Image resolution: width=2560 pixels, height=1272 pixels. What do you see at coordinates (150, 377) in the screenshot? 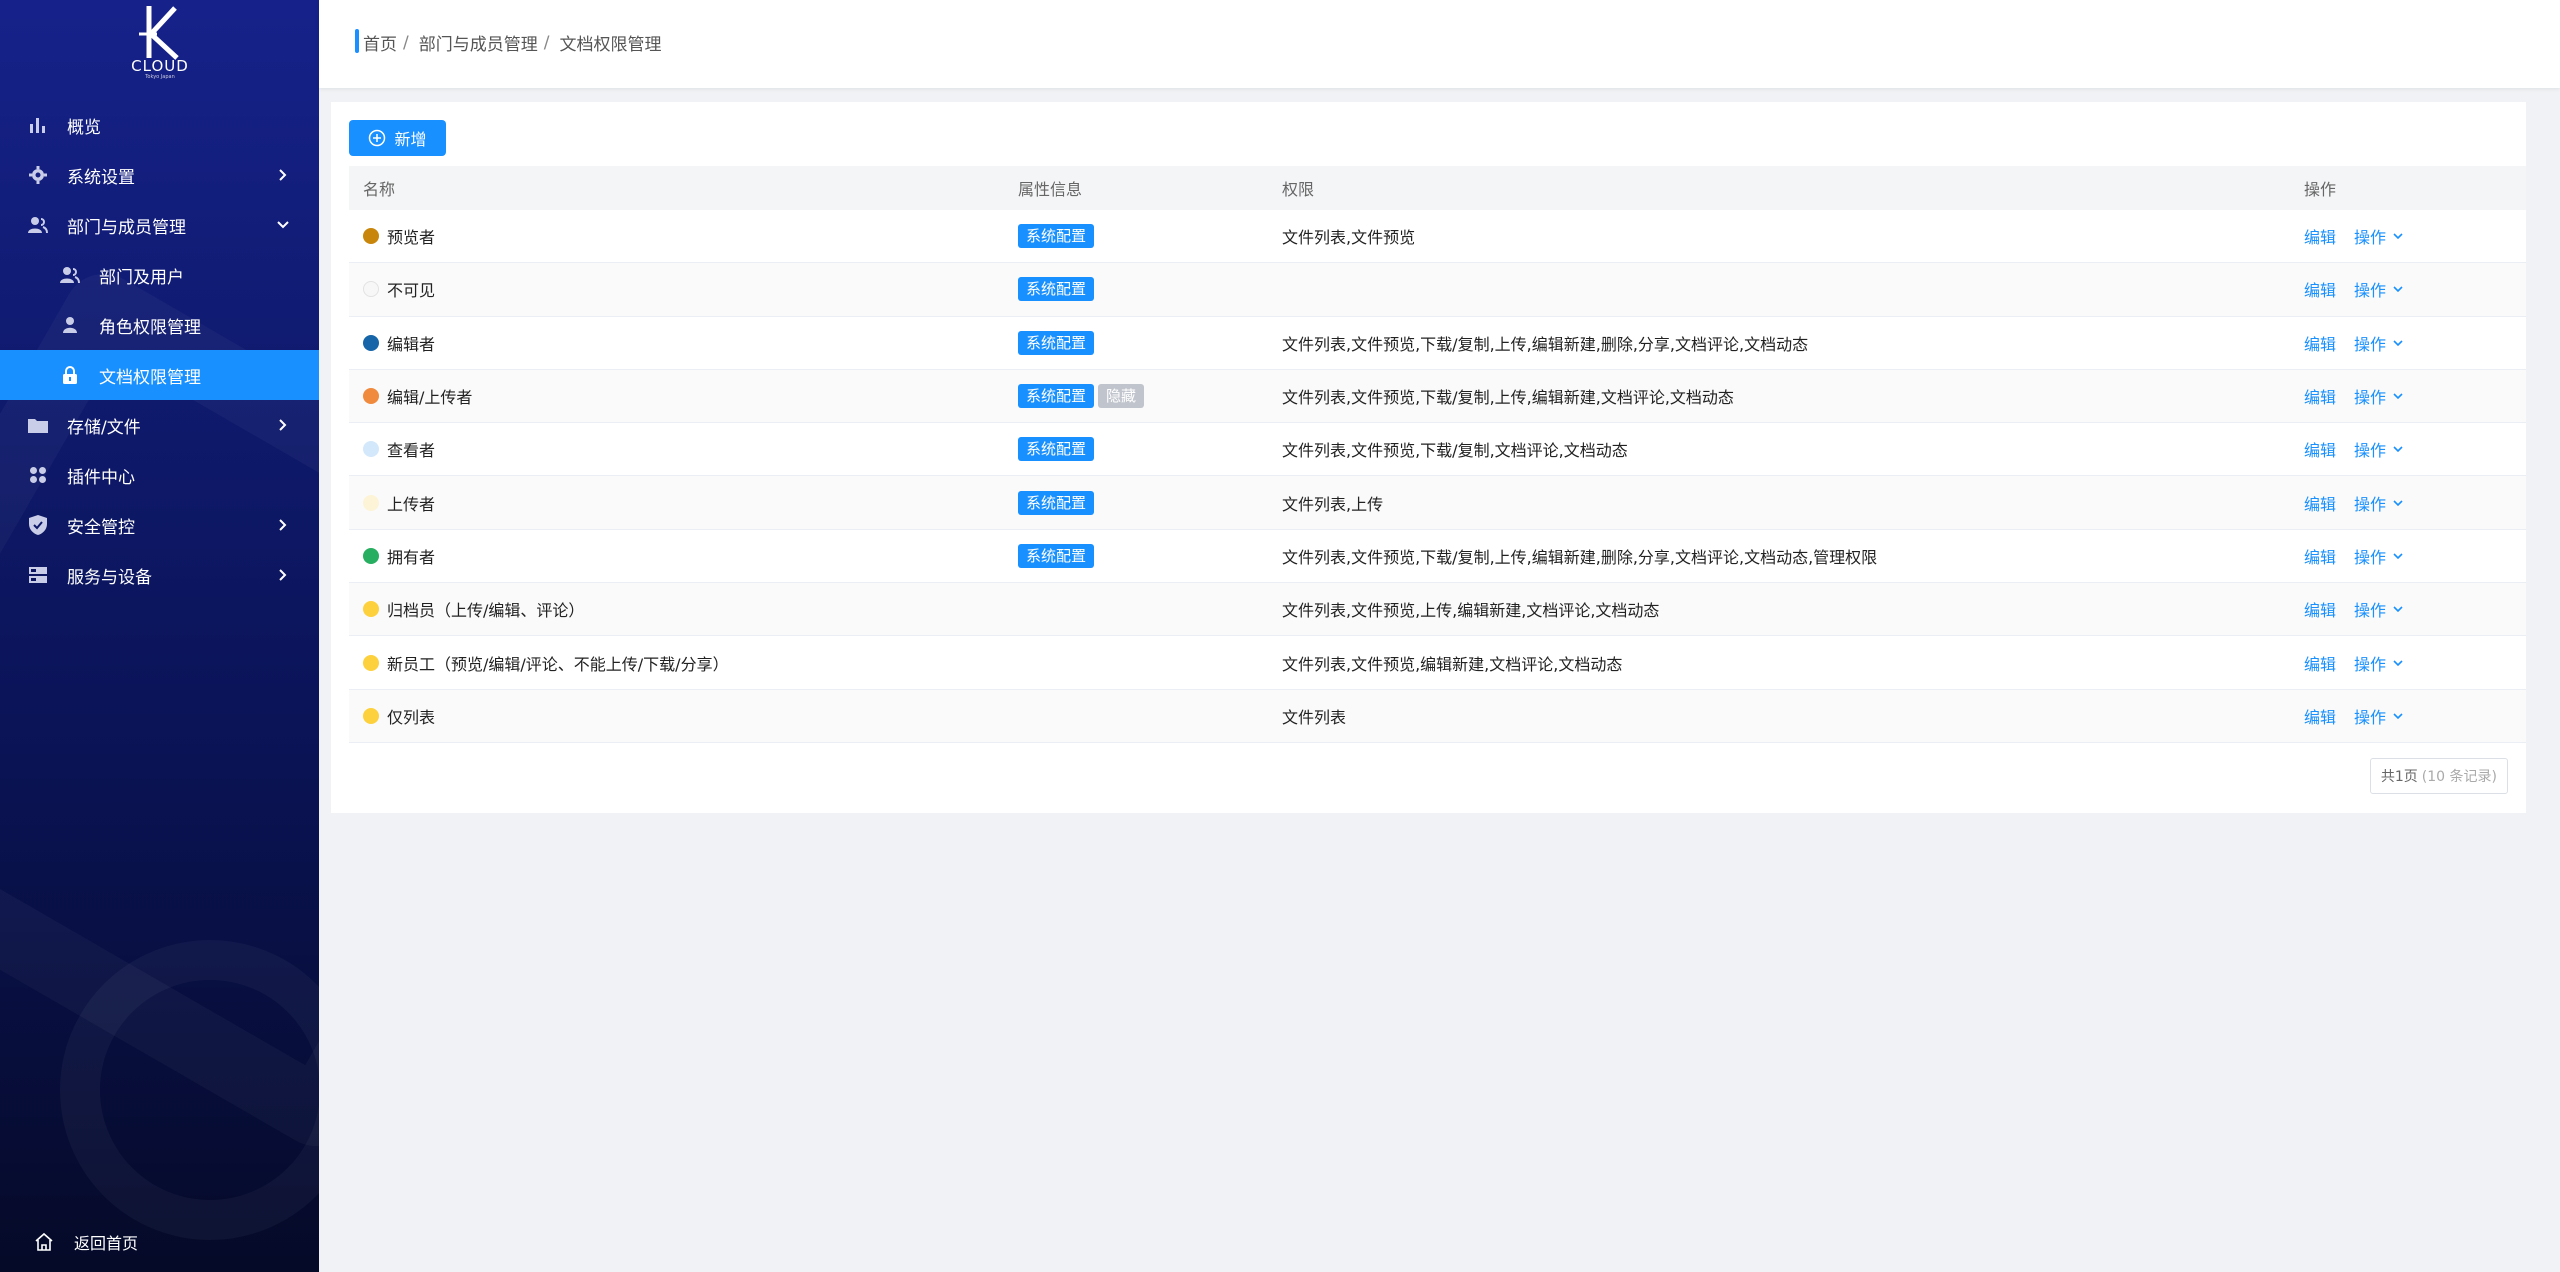
I see `sidebar-item-label: 文档权限管理` at bounding box center [150, 377].